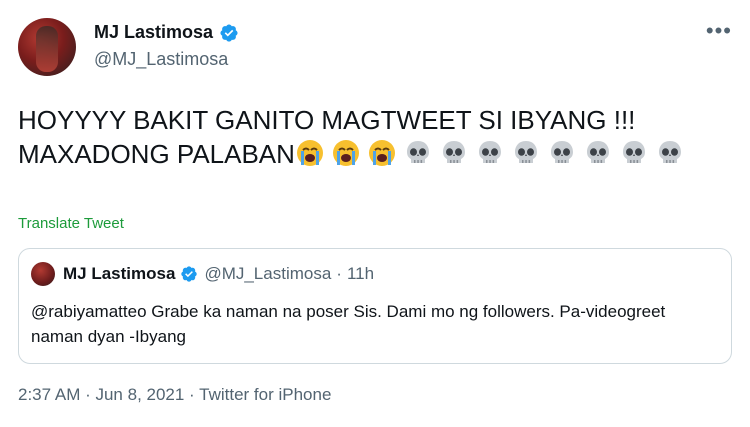 This screenshot has width=750, height=427. Describe the element at coordinates (71, 223) in the screenshot. I see `translate-tweet-link: Translate Tweet` at that location.